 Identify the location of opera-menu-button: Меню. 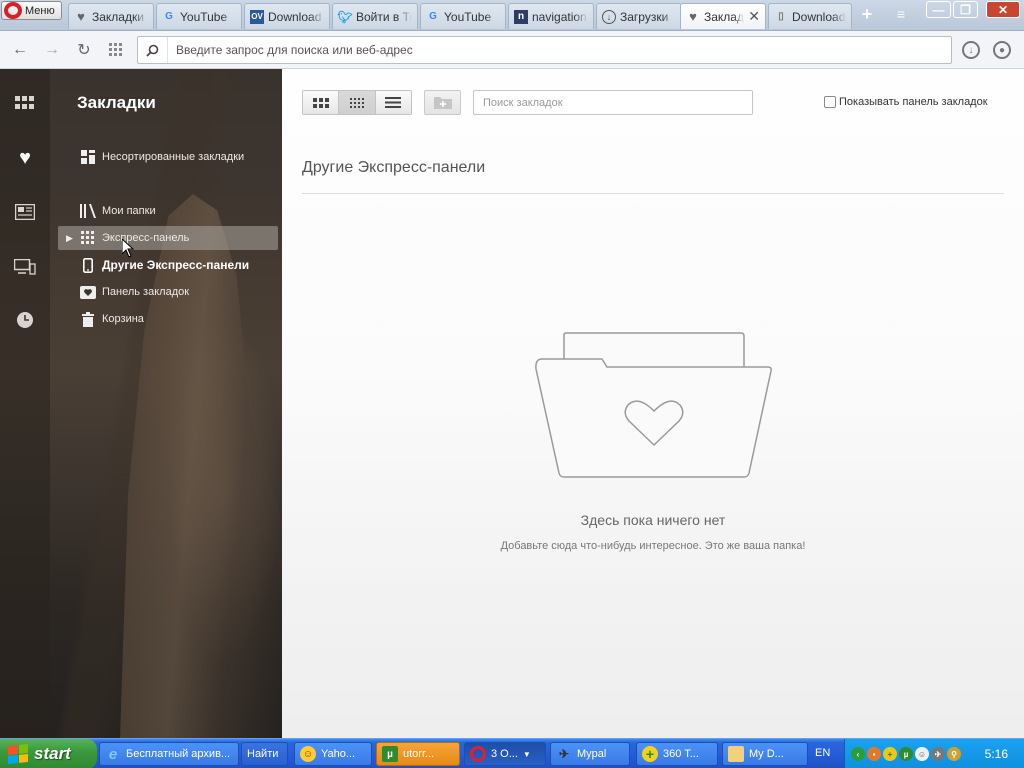
(31, 10).